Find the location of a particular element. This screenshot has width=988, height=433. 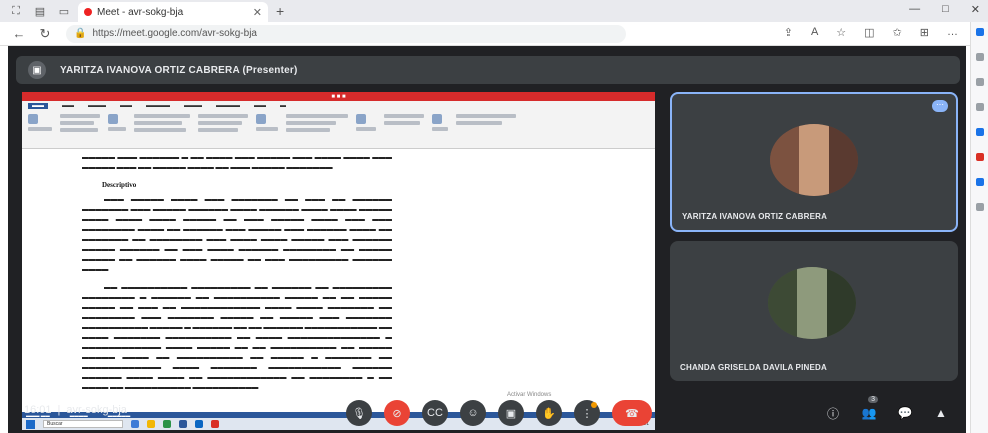

meeting-details-button: ⓘ is located at coordinates (833, 413).